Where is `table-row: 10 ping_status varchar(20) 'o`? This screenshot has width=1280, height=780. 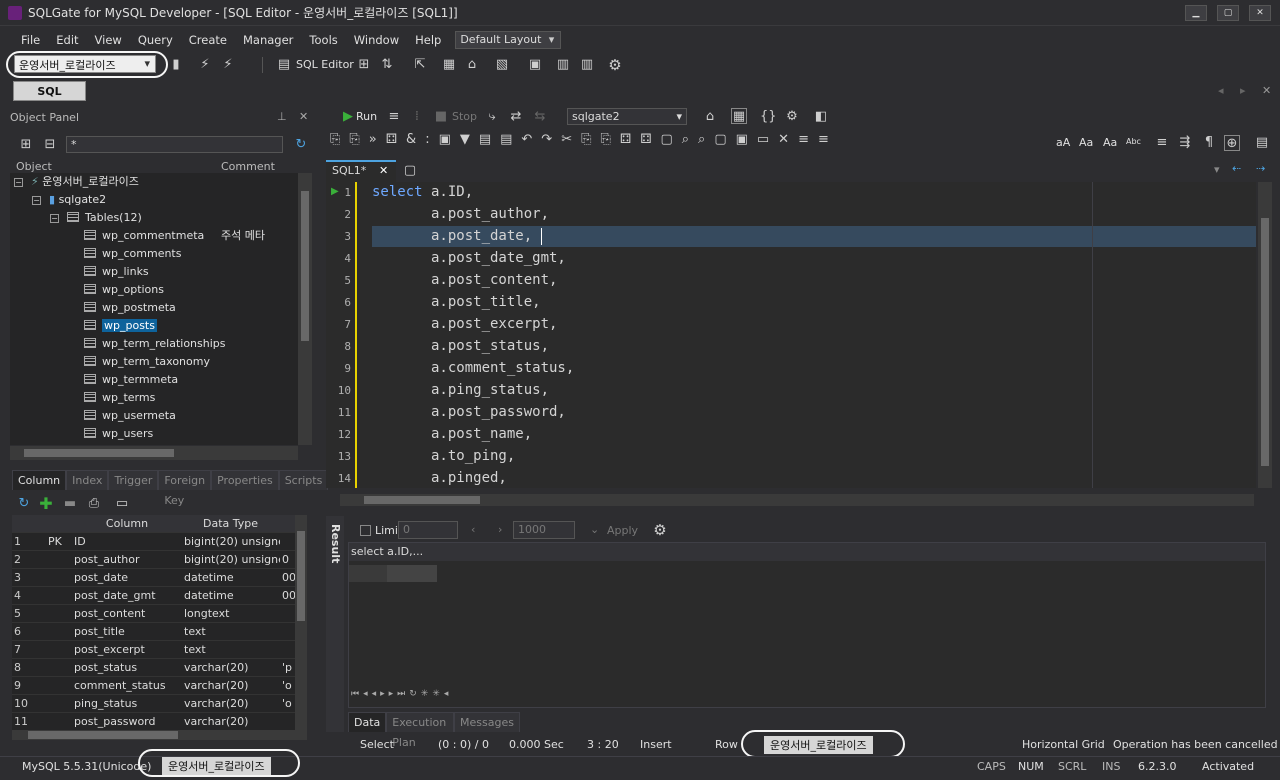
table-row: 10 ping_status varchar(20) 'o is located at coordinates (159, 704).